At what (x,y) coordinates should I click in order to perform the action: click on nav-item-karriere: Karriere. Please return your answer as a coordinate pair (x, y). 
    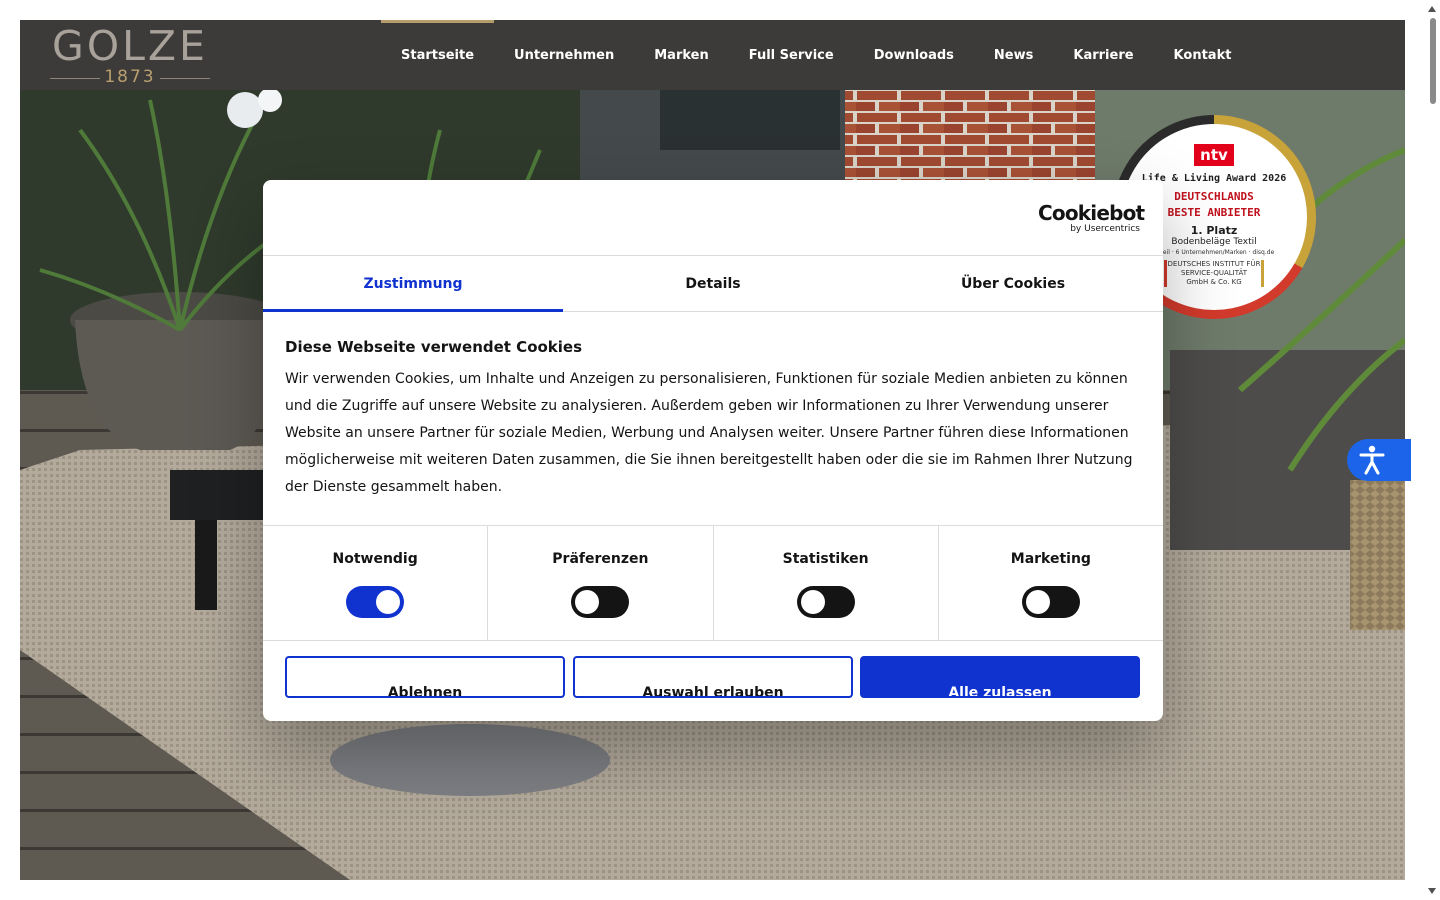
    Looking at the image, I should click on (1103, 55).